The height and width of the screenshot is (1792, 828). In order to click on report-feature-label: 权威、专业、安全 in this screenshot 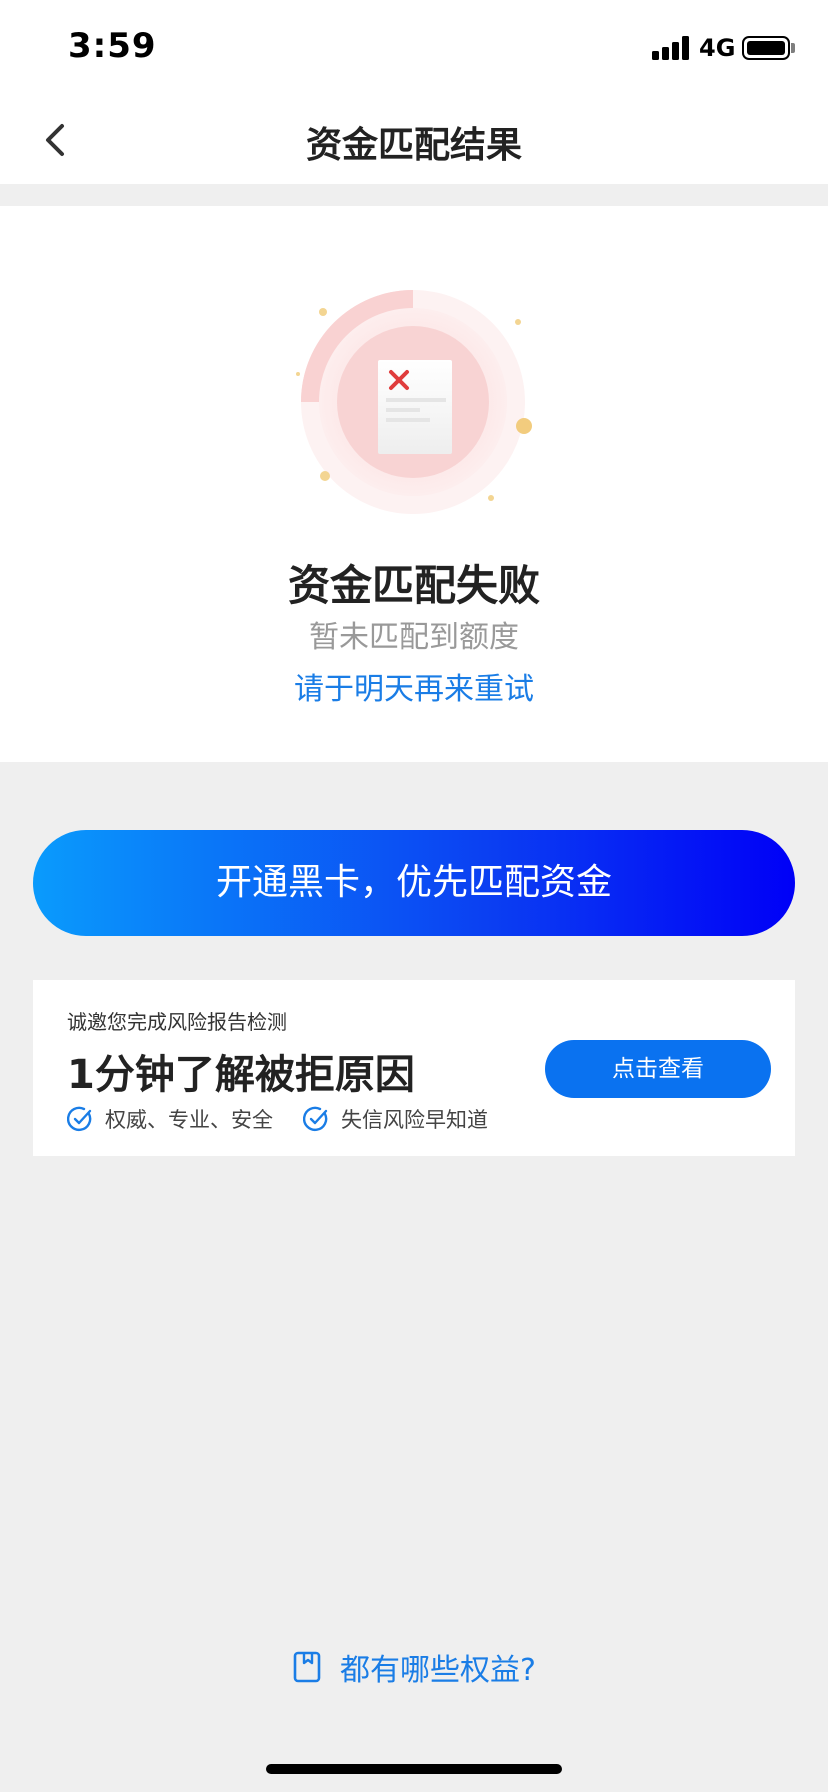, I will do `click(189, 1120)`.